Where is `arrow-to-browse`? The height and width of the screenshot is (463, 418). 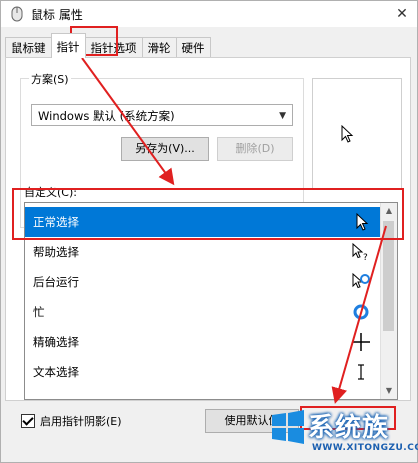 arrow-to-browse is located at coordinates (359, 314).